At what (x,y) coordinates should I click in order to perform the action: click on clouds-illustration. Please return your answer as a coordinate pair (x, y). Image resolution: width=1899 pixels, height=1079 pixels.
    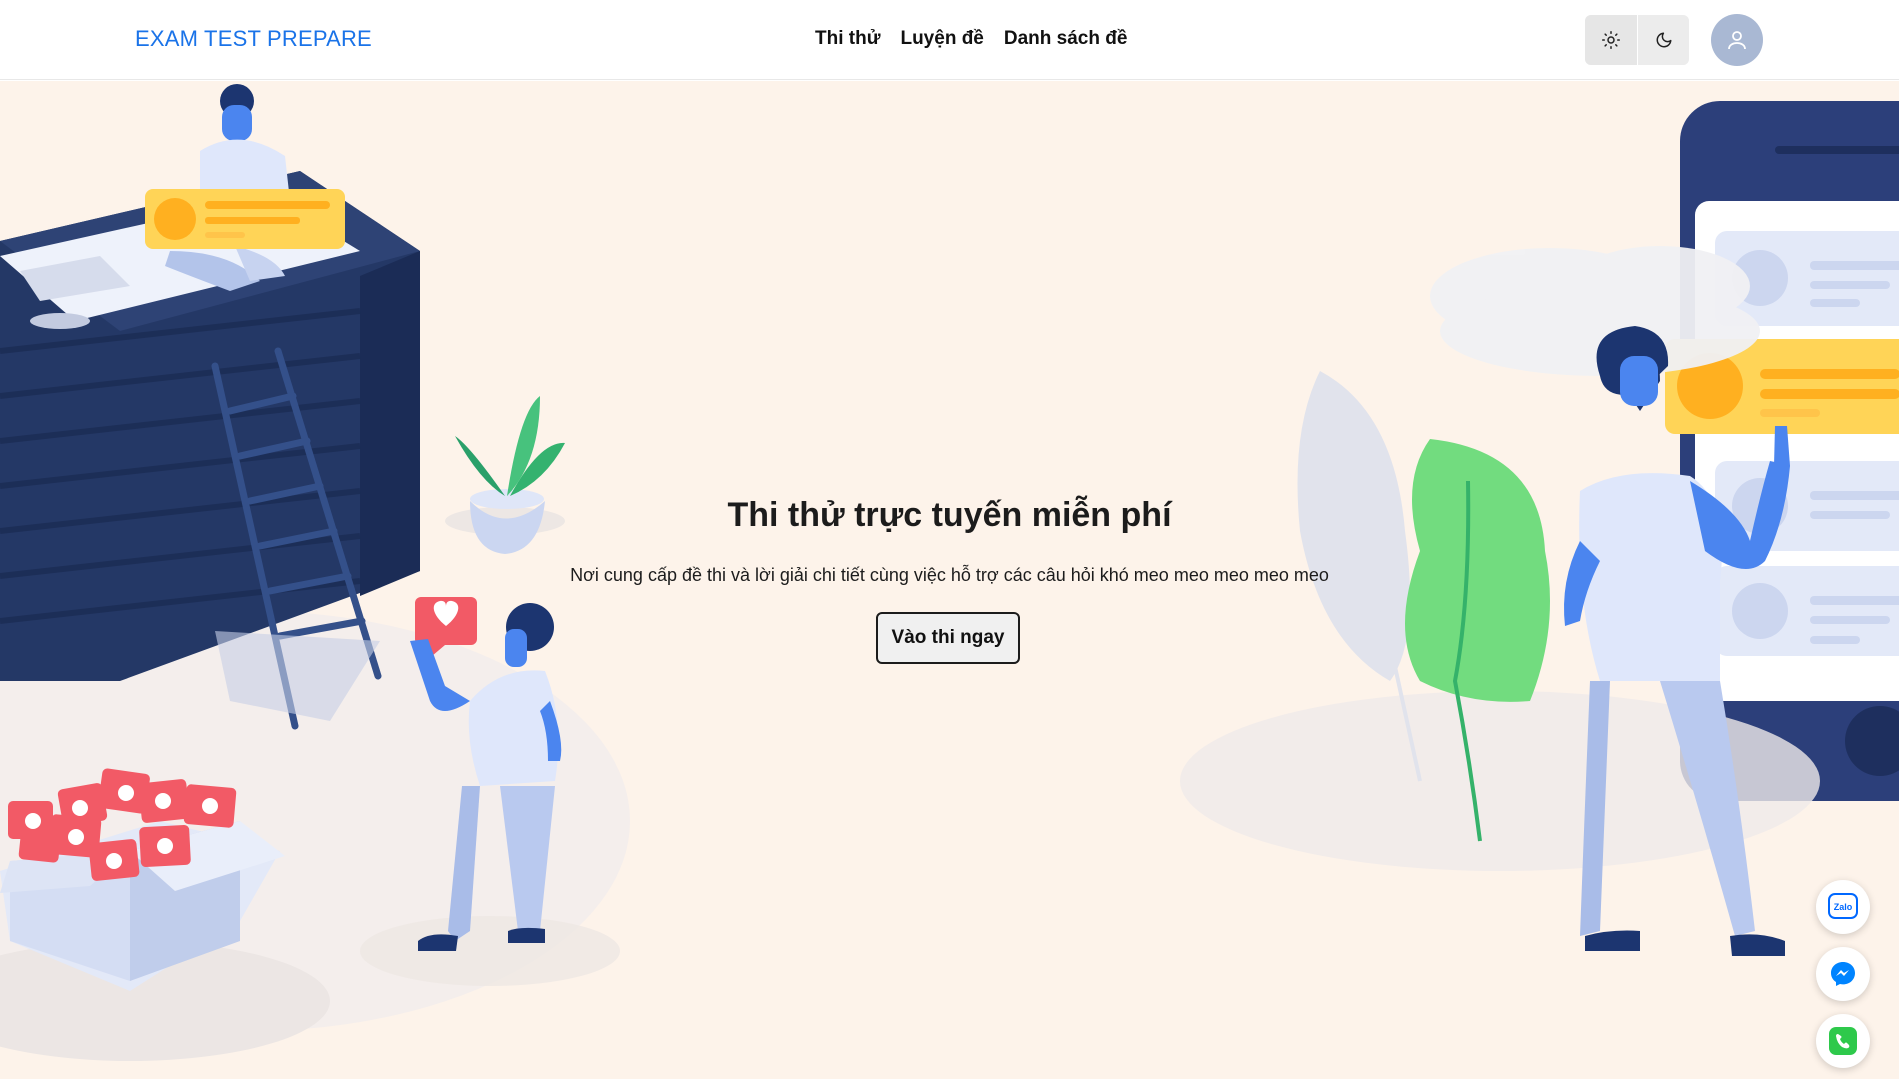
    Looking at the image, I should click on (1595, 311).